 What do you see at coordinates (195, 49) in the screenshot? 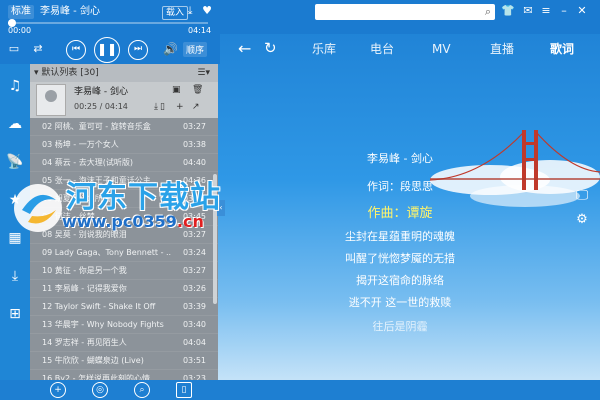
I see `play-order-button: 顺序` at bounding box center [195, 49].